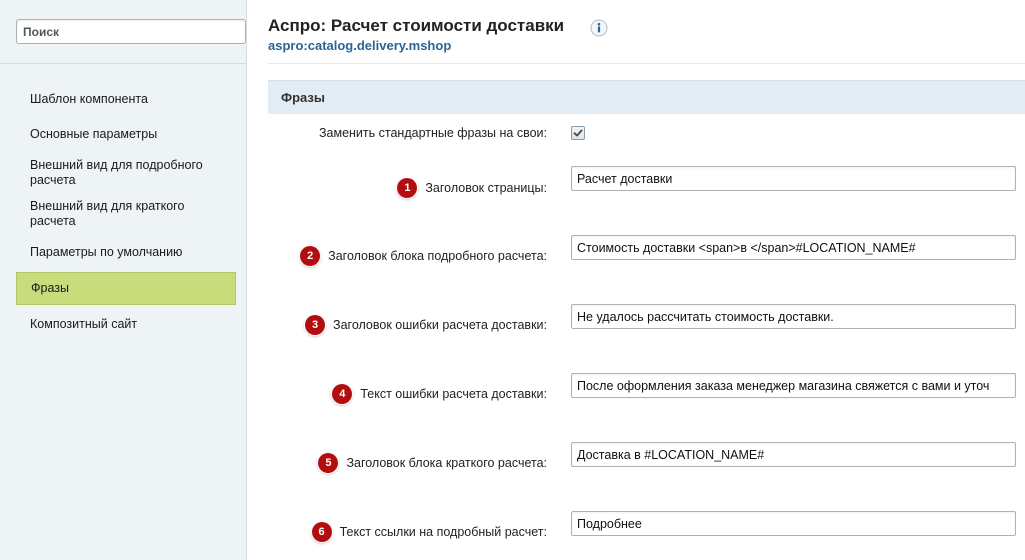 This screenshot has width=1025, height=560. I want to click on sidebar-item-label: Шаблон компонента, so click(89, 99).